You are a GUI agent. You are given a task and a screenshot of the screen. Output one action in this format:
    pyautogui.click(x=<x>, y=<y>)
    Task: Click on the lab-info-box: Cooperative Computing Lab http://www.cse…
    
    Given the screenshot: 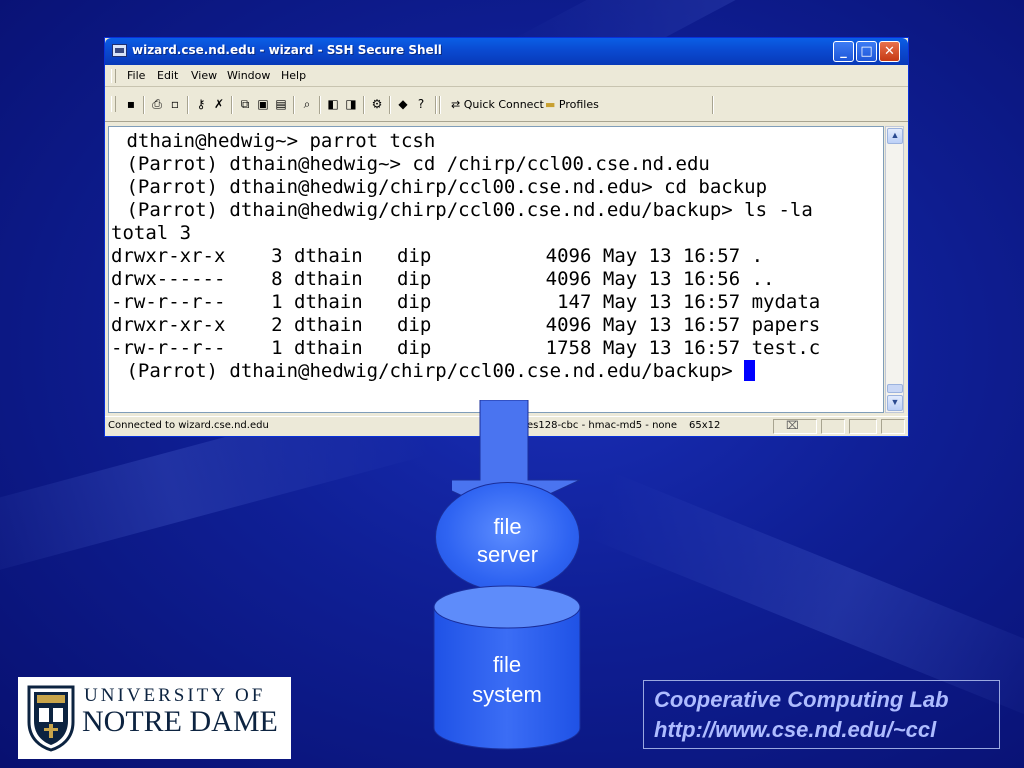 What is the action you would take?
    pyautogui.click(x=821, y=714)
    